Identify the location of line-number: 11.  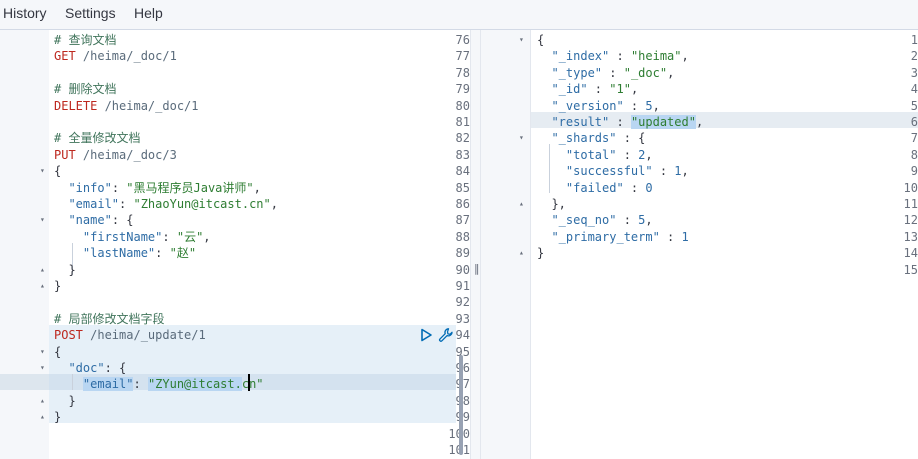
(910, 204).